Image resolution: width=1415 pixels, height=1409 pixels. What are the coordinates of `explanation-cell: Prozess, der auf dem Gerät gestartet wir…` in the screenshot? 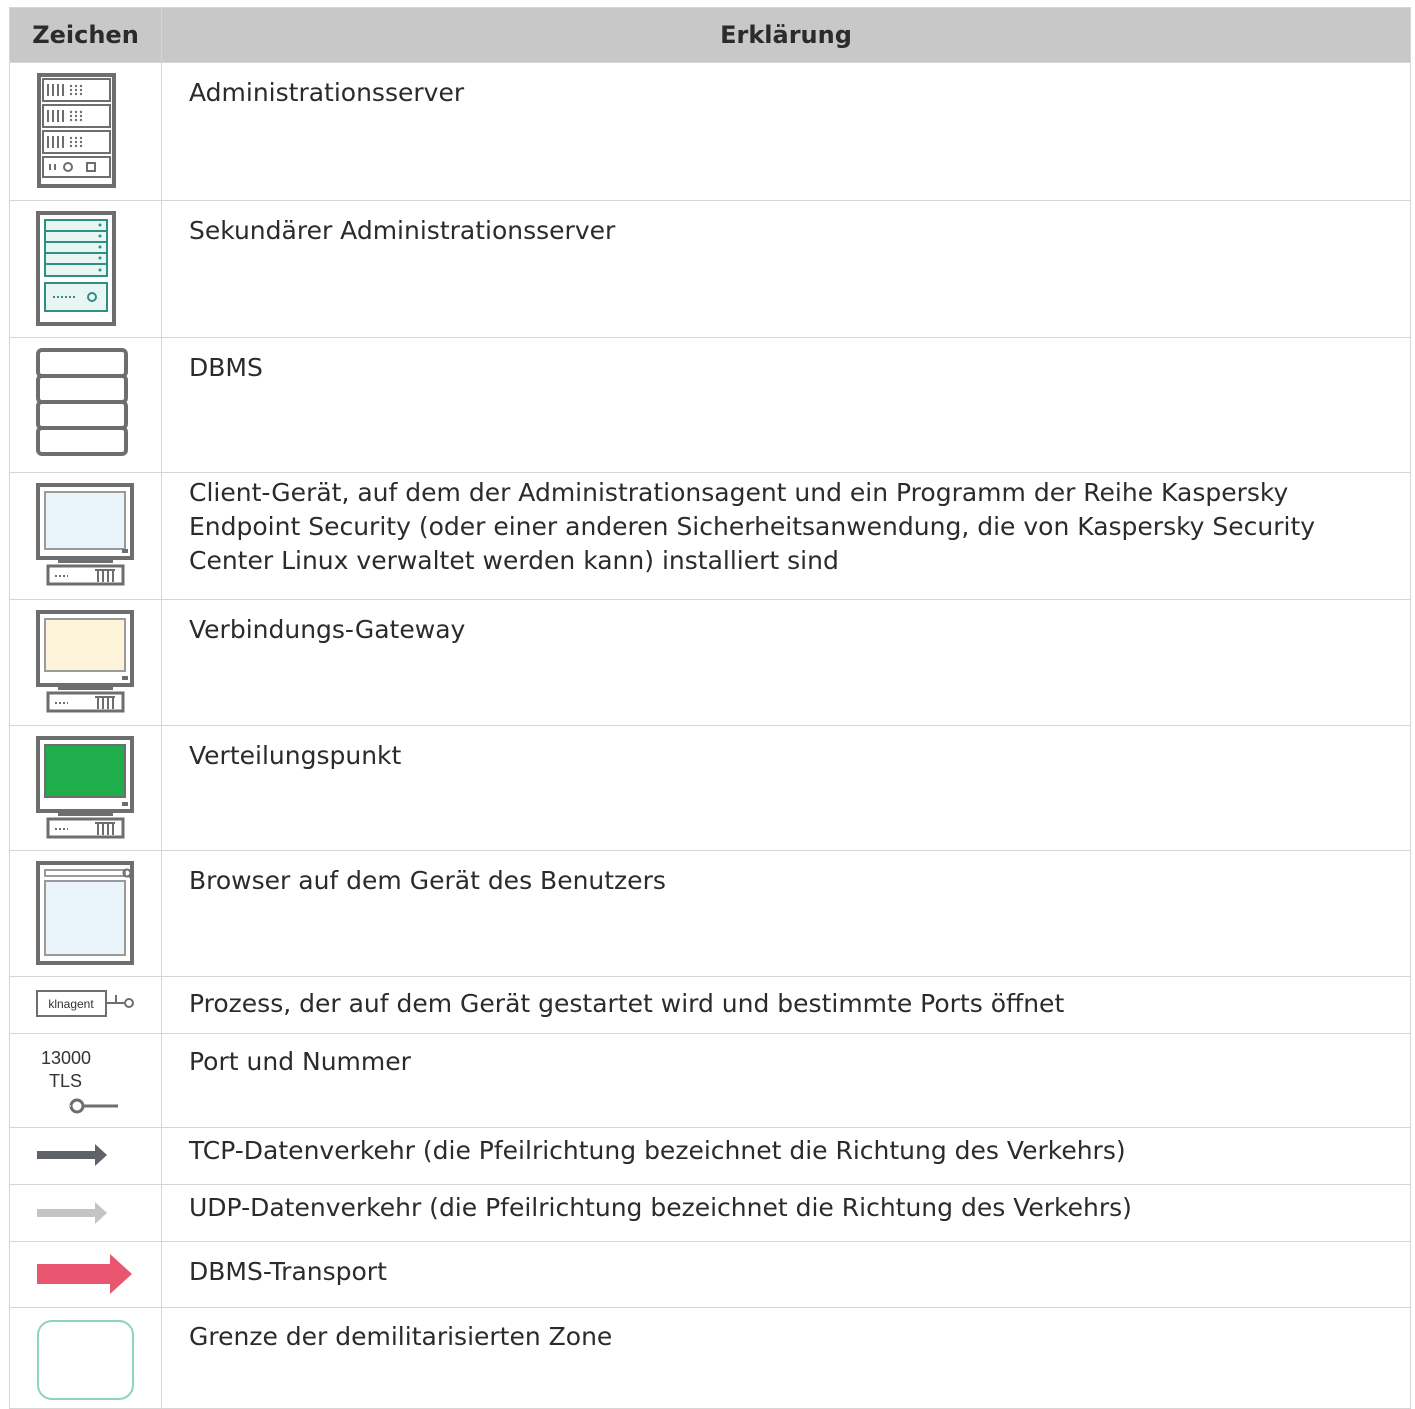 It's located at (786, 1005).